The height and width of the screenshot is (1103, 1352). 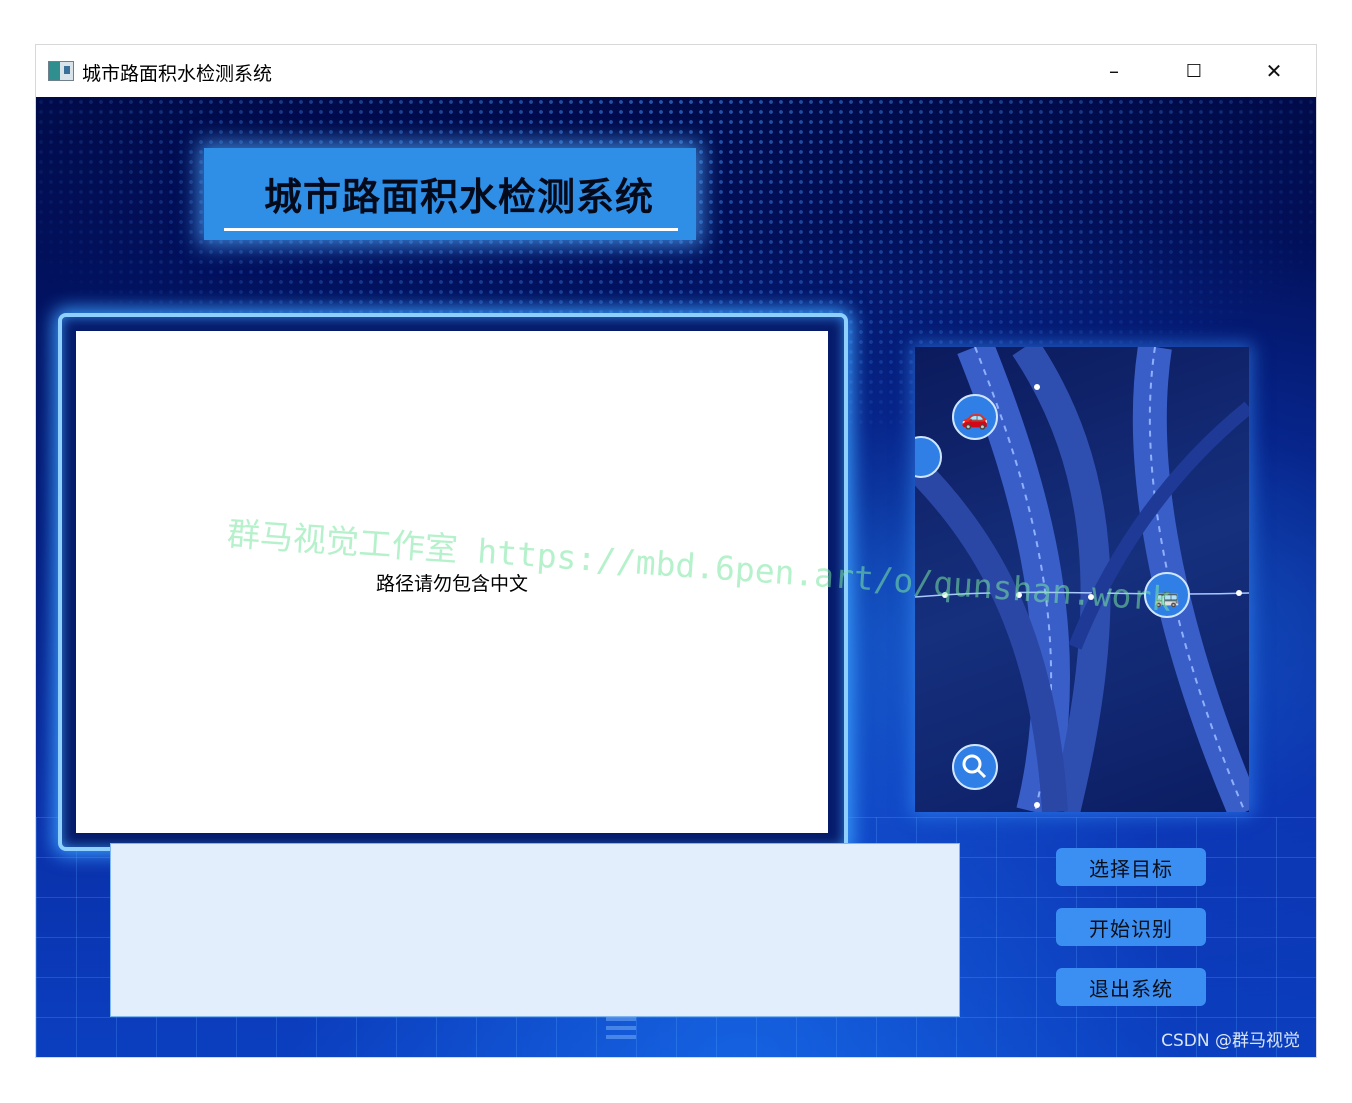 I want to click on select-target-button: 选择目标, so click(x=1131, y=867).